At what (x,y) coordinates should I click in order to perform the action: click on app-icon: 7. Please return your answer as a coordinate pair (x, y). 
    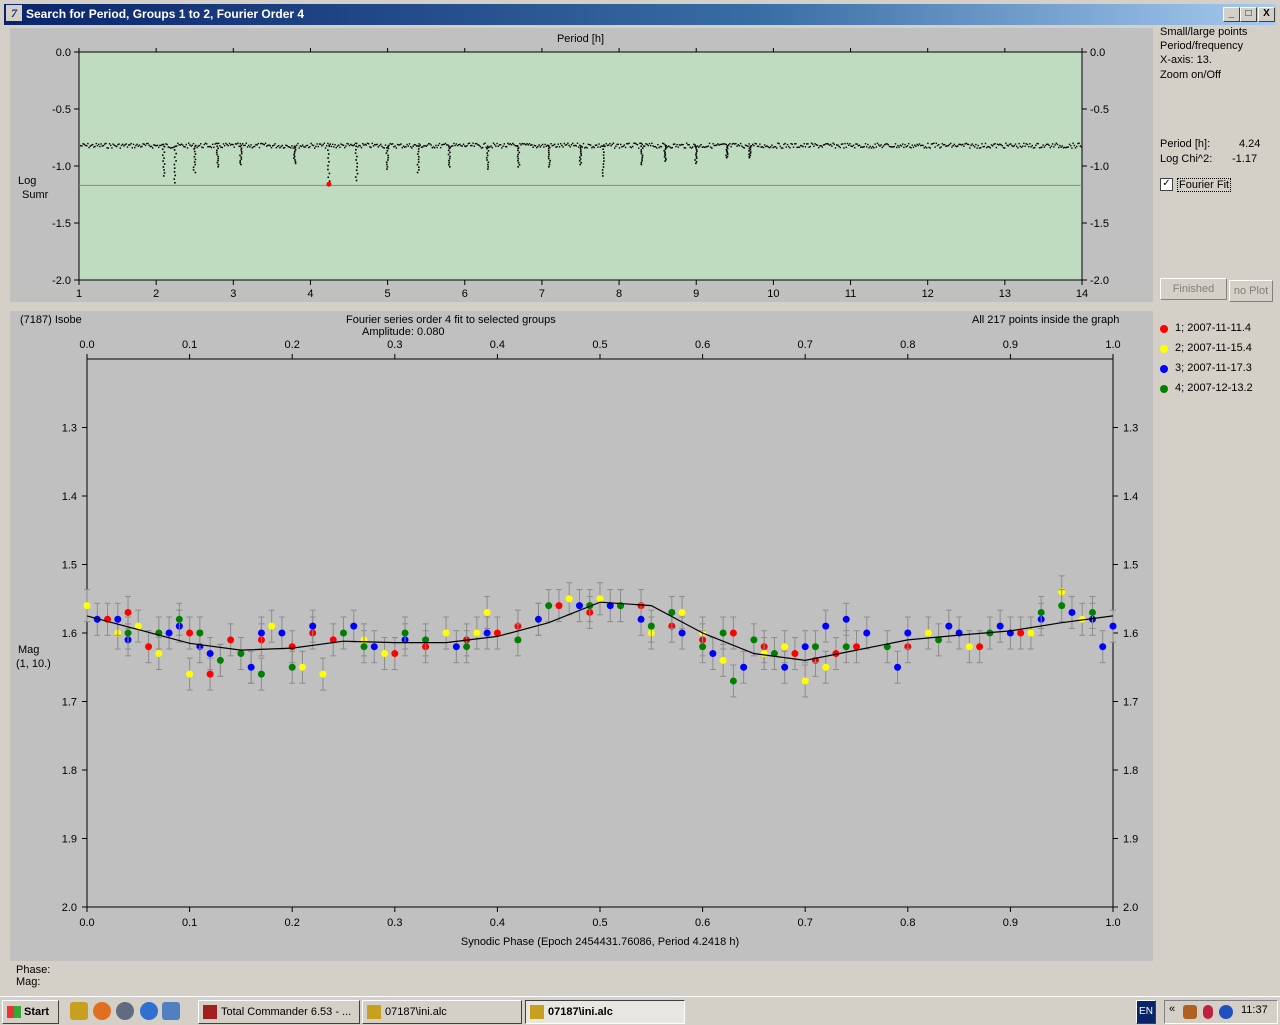
    Looking at the image, I should click on (14, 13).